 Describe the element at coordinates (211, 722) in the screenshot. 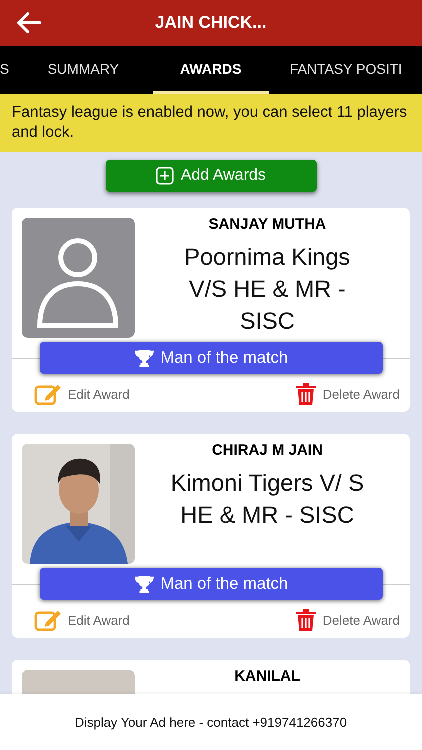

I see `ad-text: Display Your Ad here - contact +919741266370` at that location.